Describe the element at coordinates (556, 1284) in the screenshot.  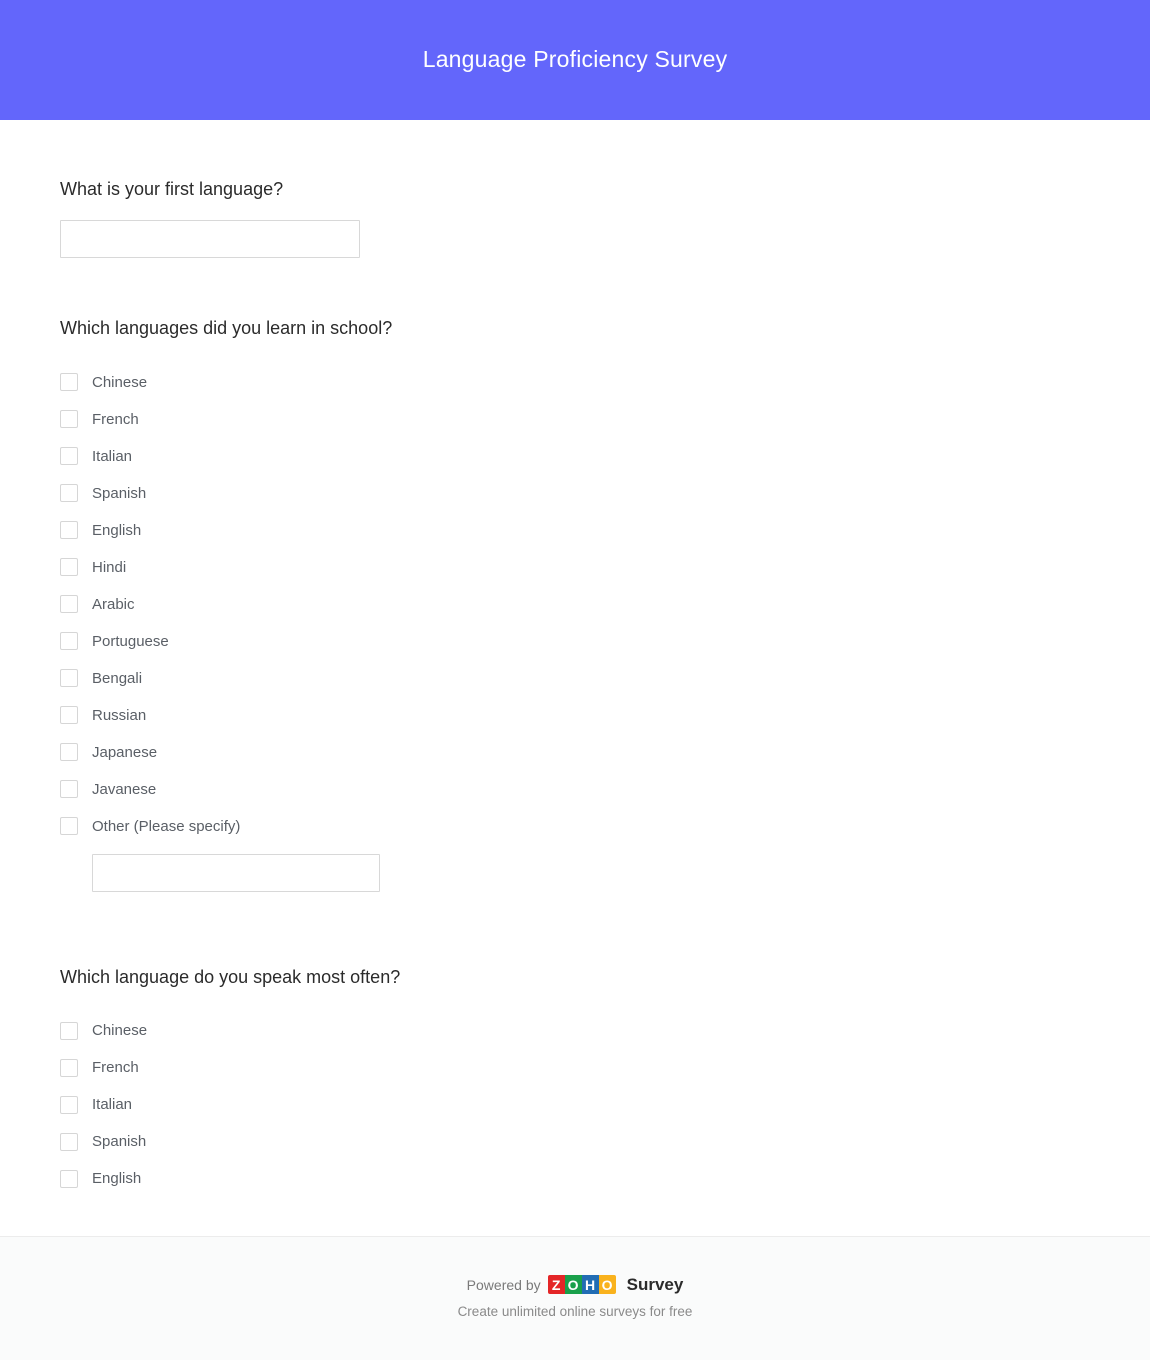
I see `zoho-logo-tile-z: Z` at that location.